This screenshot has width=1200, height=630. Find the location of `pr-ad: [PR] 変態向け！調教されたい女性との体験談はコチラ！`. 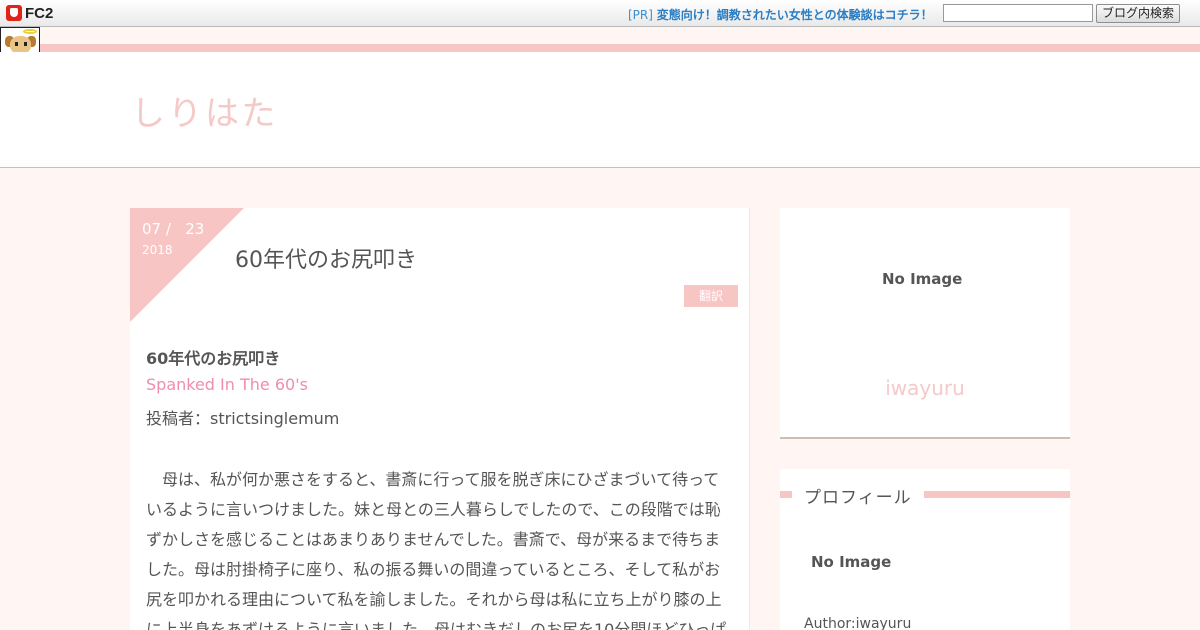

pr-ad: [PR] 変態向け！調教されたい女性との体験談はコチラ！ is located at coordinates (780, 14).